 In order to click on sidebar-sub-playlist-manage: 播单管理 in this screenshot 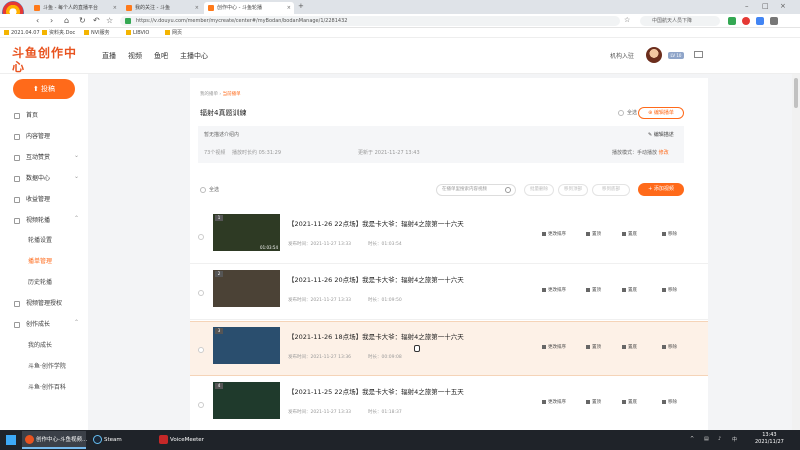, I will do `click(40, 260)`.